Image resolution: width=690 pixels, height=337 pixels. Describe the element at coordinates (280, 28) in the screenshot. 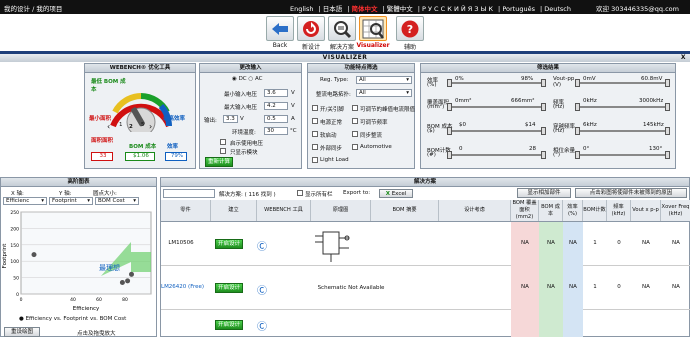

I see `back-button` at that location.